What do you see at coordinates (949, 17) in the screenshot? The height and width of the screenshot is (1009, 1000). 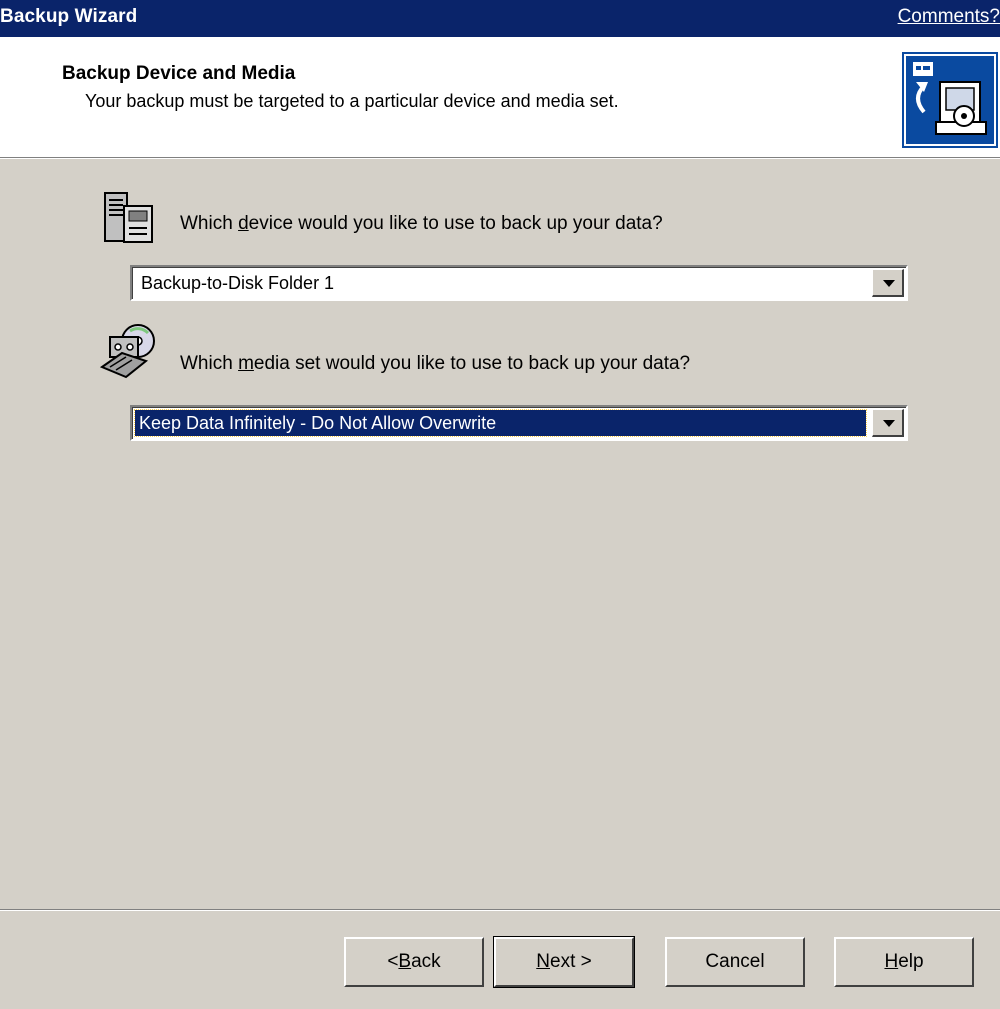 I see `comments-link: Comments?` at bounding box center [949, 17].